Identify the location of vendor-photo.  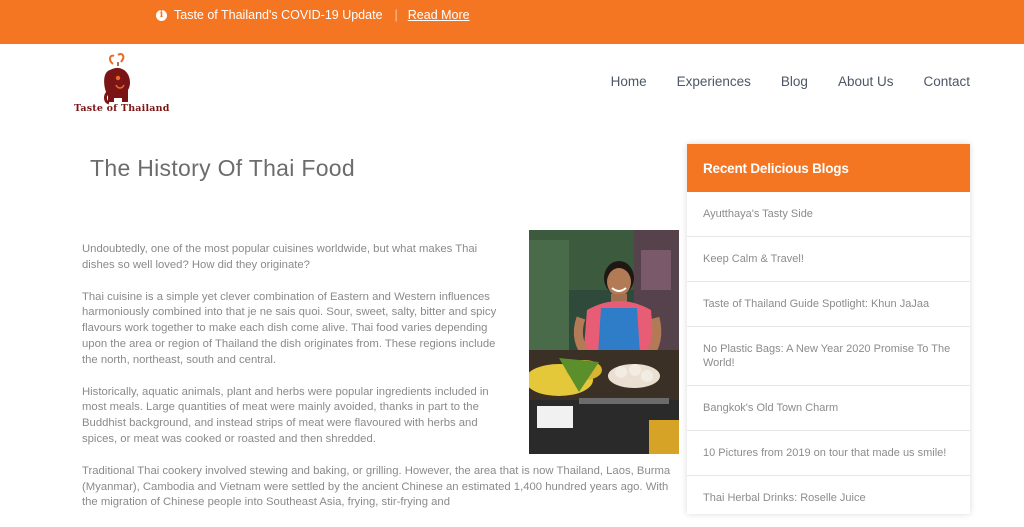
(604, 342).